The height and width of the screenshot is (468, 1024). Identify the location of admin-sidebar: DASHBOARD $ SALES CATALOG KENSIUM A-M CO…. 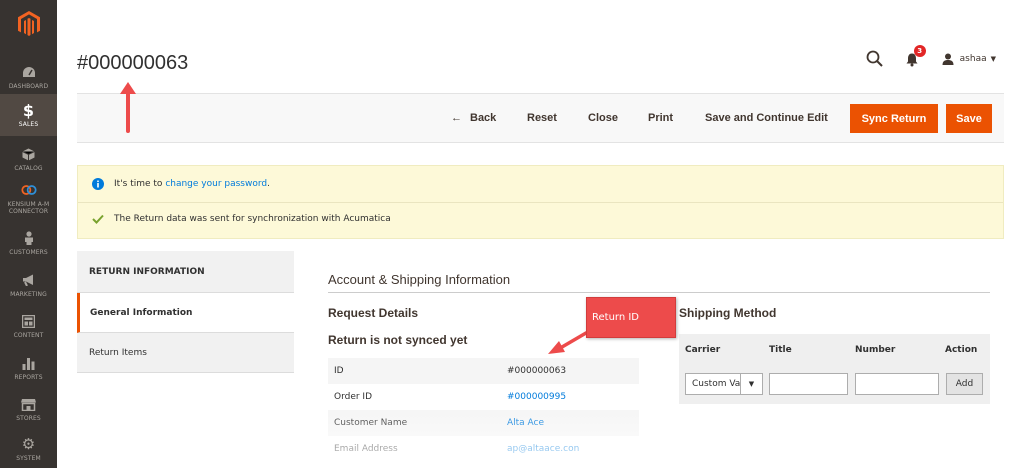
(28, 234).